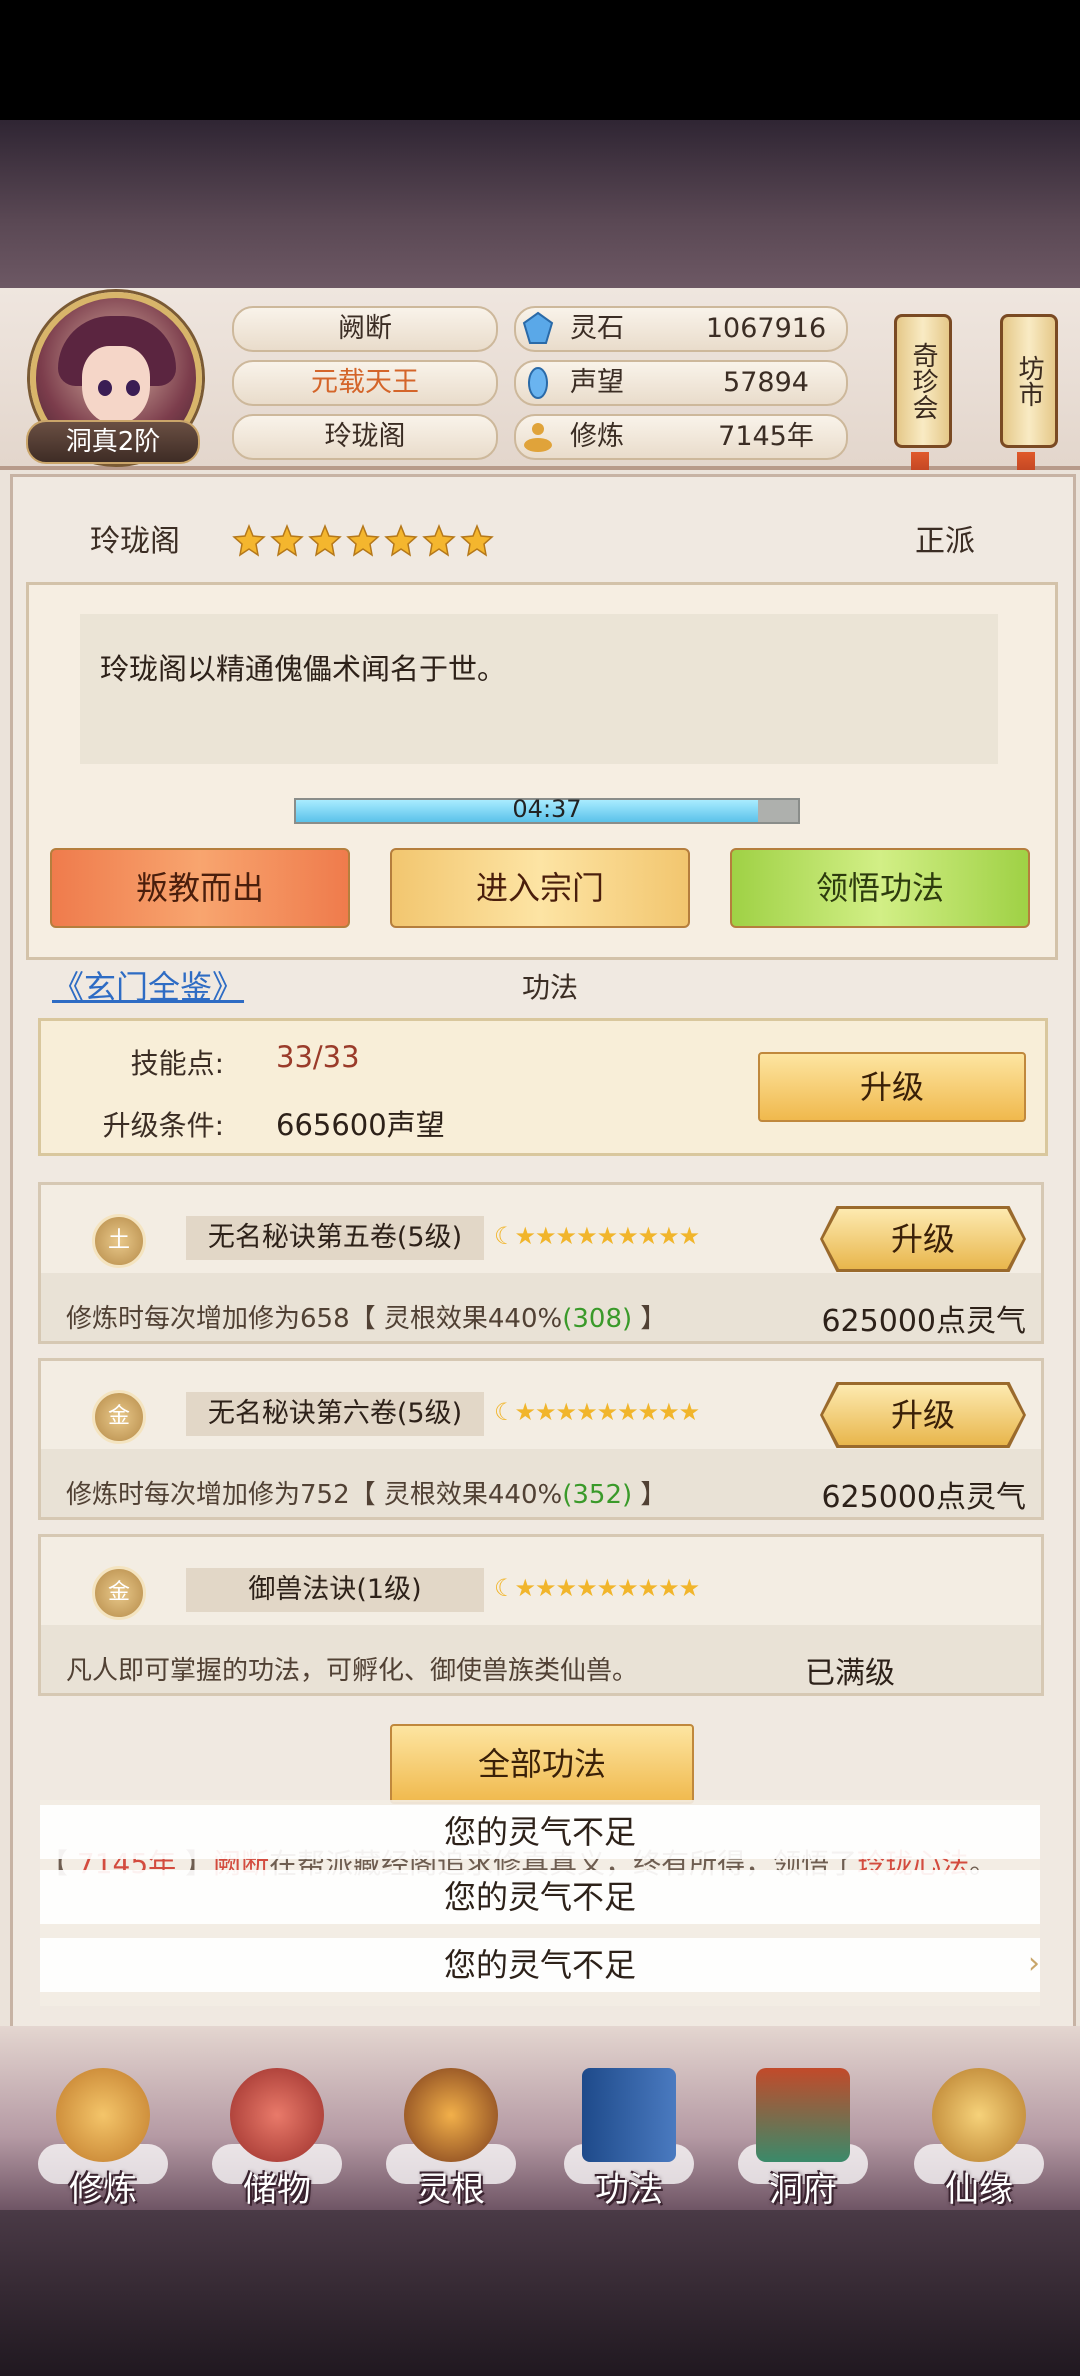 The image size is (1080, 2376). What do you see at coordinates (1029, 381) in the screenshot?
I see `fang-market-scroll: 坊市` at bounding box center [1029, 381].